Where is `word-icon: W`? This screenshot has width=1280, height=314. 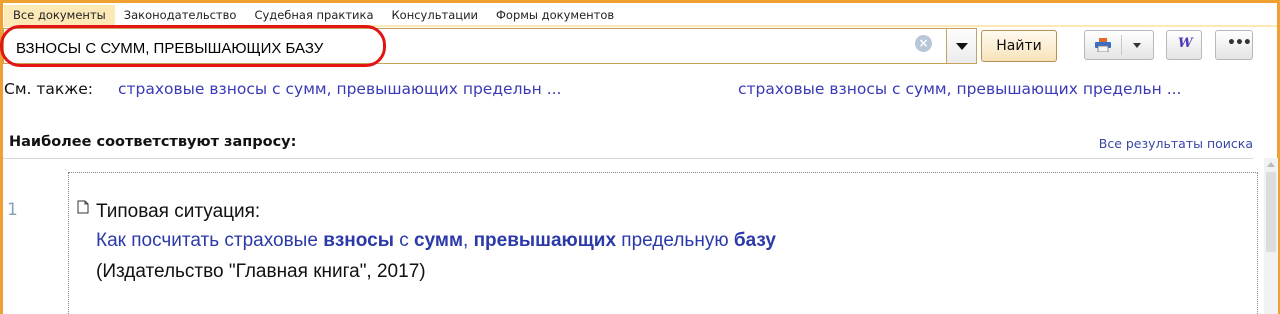 word-icon: W is located at coordinates (1185, 43).